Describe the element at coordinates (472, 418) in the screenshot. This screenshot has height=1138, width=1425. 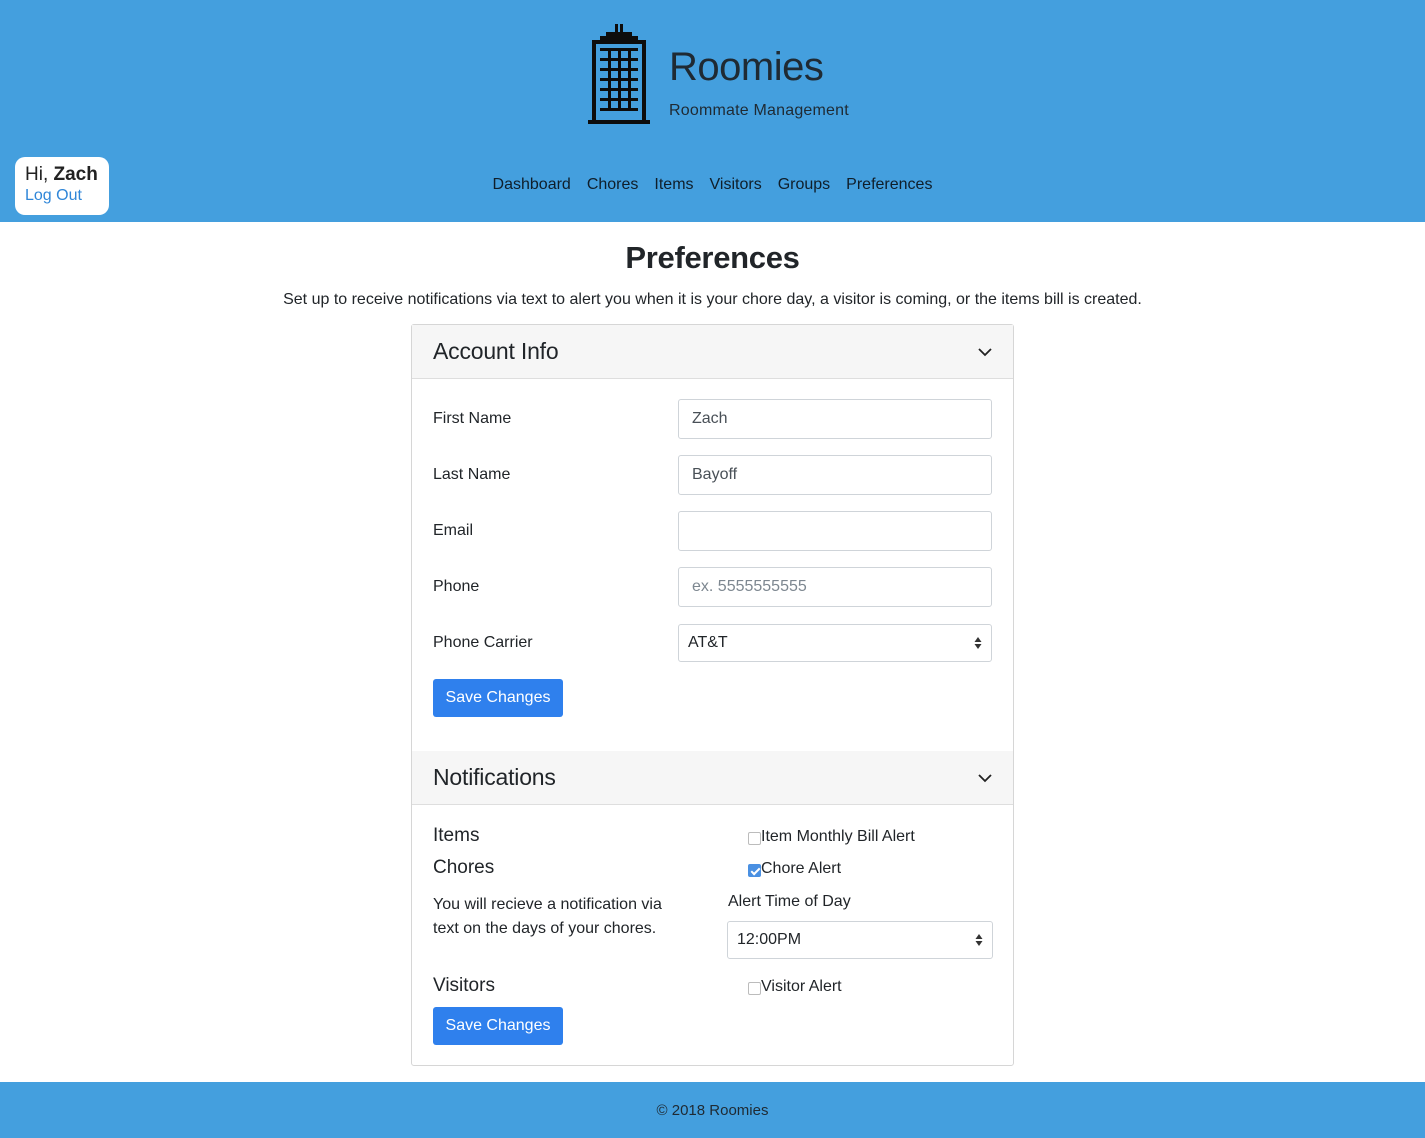
I see `first-name-label: First Name` at that location.